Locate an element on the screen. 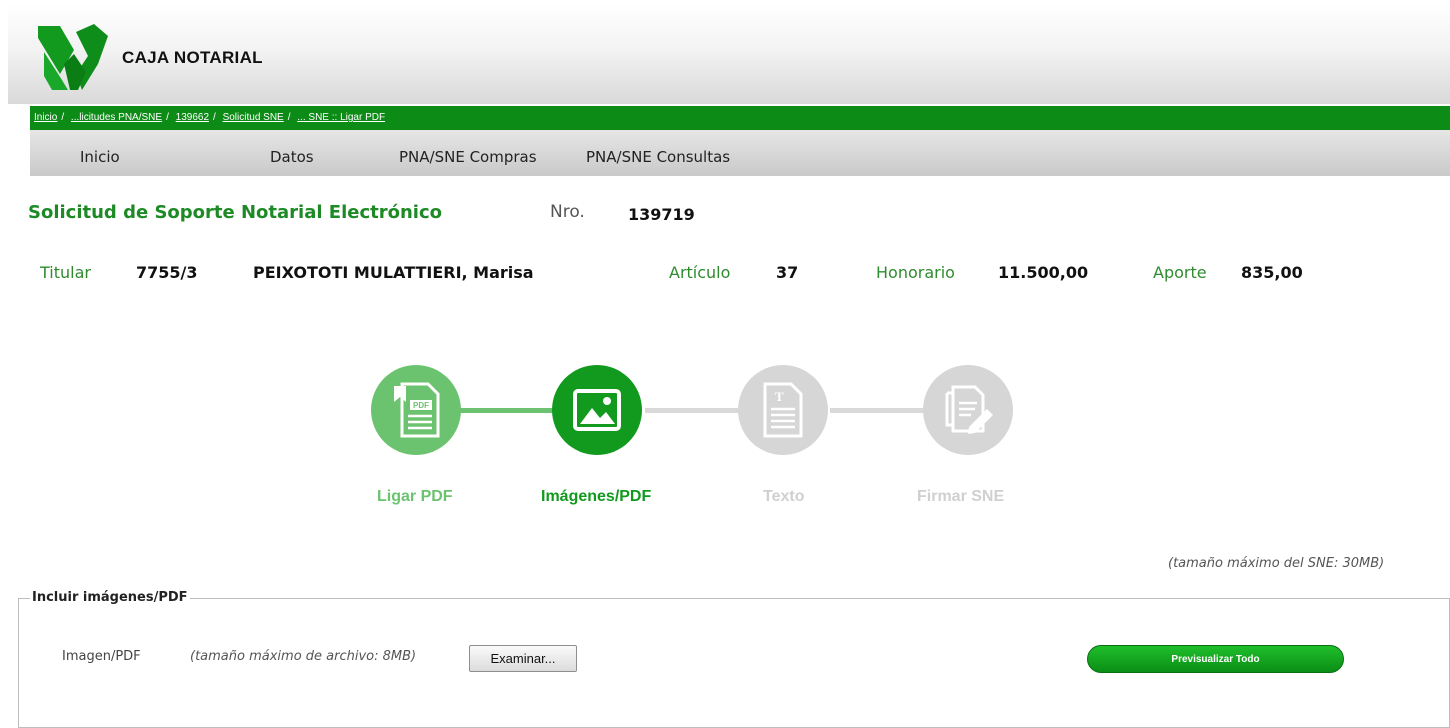  step-label-texto: Texto is located at coordinates (784, 496).